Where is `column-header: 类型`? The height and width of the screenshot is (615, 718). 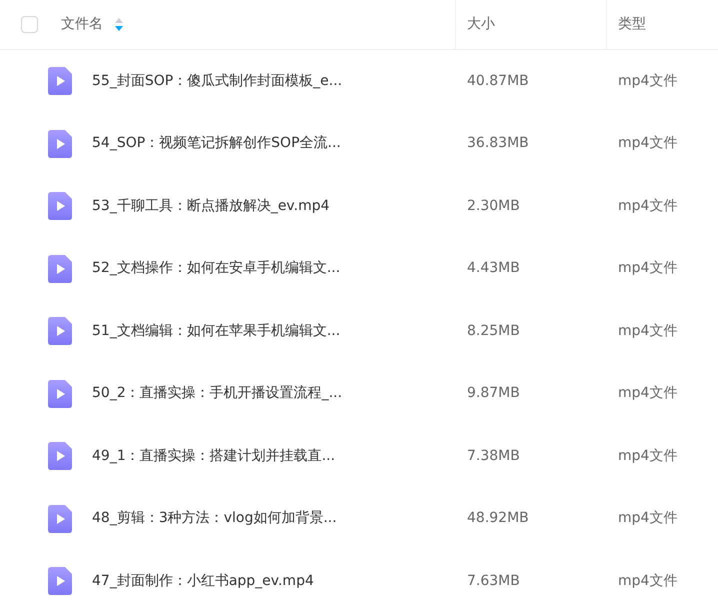
column-header: 类型 is located at coordinates (632, 24).